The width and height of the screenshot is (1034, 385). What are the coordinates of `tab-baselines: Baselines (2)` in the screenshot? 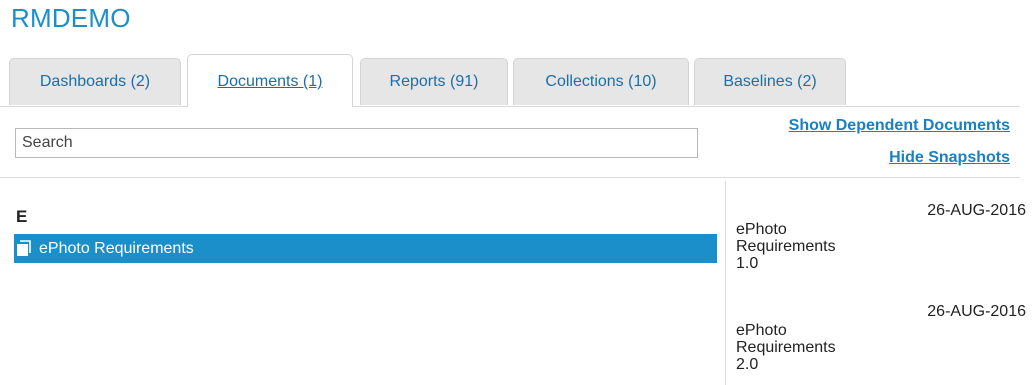 It's located at (770, 81).